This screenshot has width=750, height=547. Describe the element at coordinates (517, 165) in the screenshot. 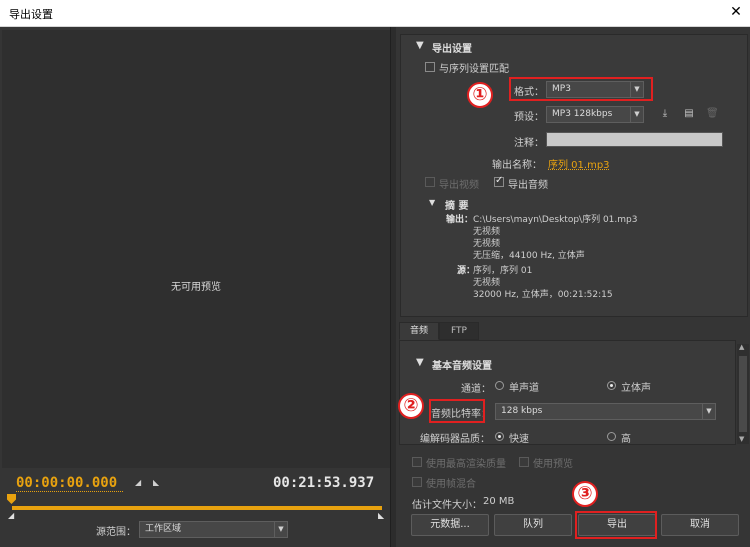

I see `output-name-label: 输出名称：` at that location.